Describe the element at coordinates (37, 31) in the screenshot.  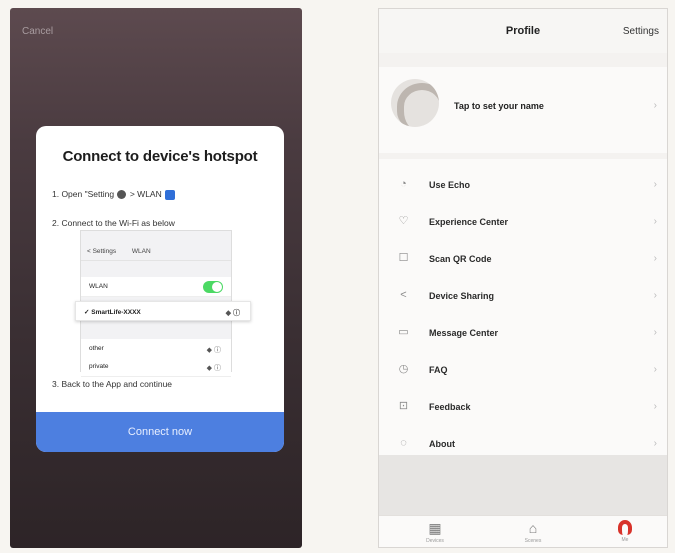
I see `cancel-link: Cancel` at that location.